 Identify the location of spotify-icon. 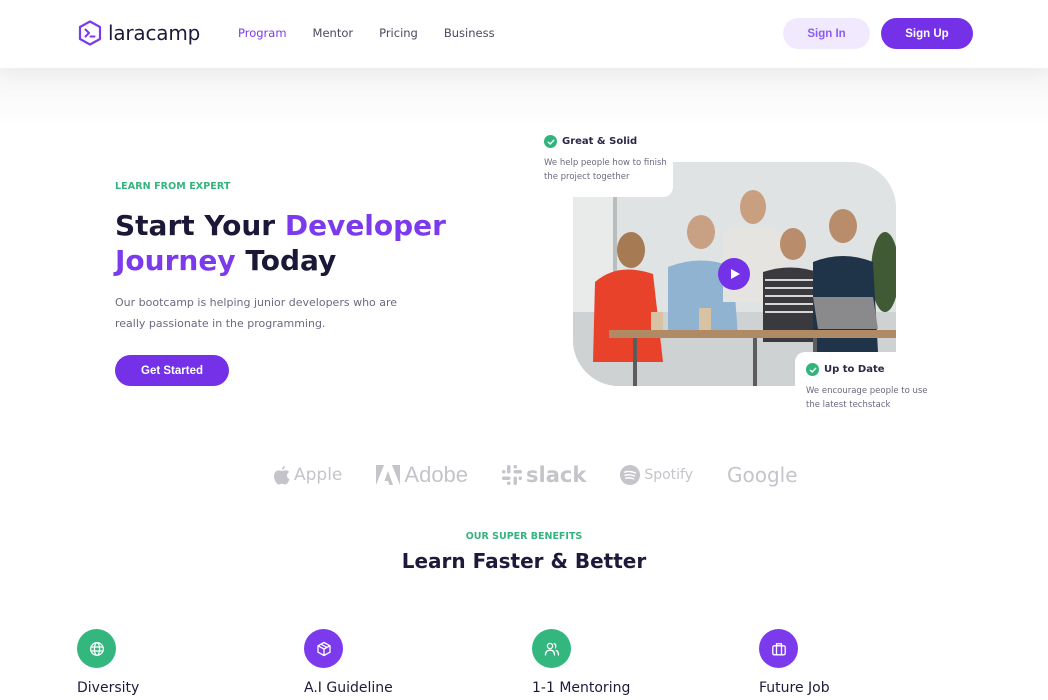
(630, 475).